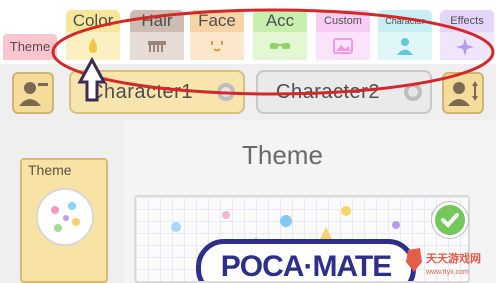 Image resolution: width=496 pixels, height=283 pixels. I want to click on watermark-text: 天天游戏网, so click(453, 258).